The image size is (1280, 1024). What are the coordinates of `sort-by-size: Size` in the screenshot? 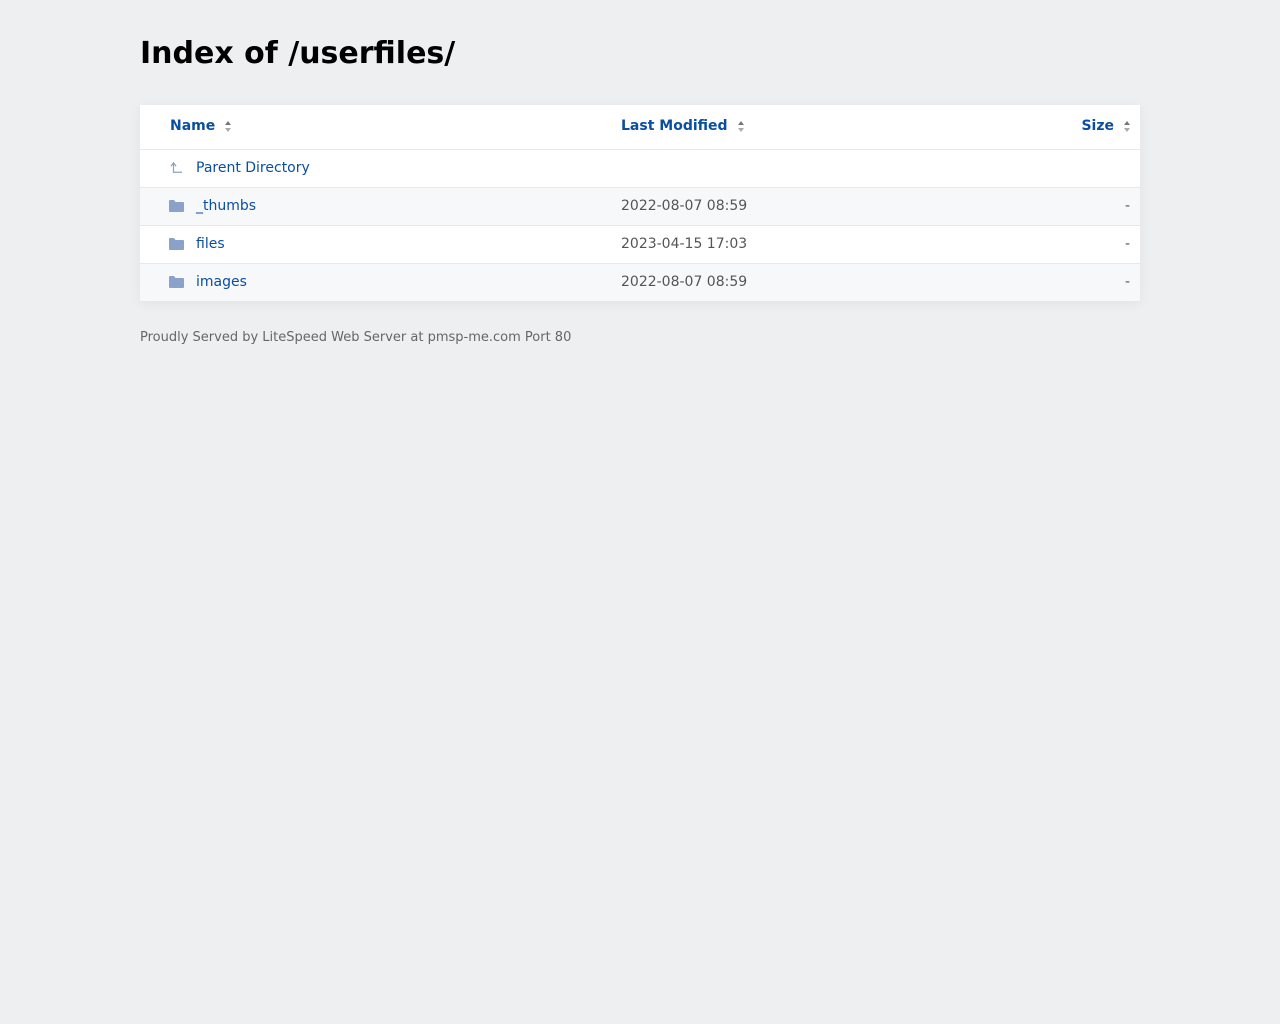 It's located at (1106, 126).